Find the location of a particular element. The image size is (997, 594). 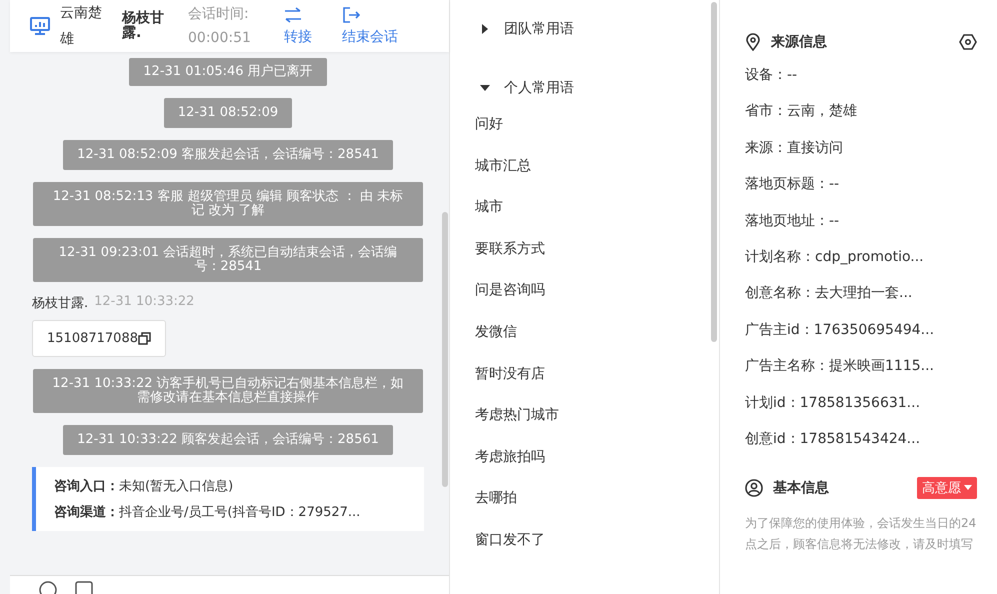

phrase-item: 要联系方式 is located at coordinates (597, 259).